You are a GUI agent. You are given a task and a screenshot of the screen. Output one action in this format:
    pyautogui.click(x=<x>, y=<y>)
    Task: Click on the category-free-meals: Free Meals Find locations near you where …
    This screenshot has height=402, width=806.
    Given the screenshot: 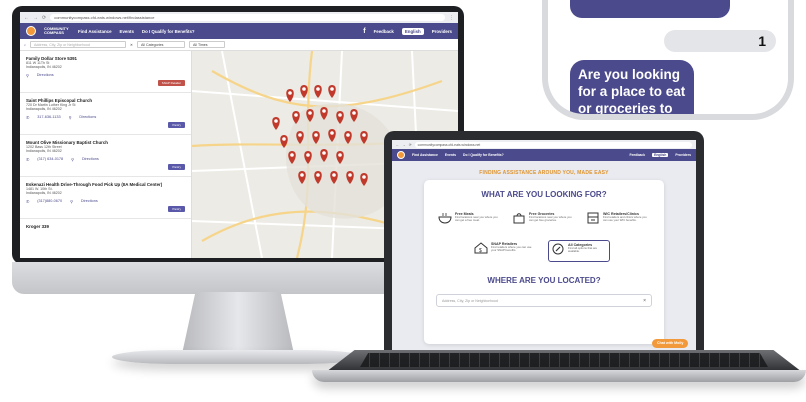 What is the action you would take?
    pyautogui.click(x=469, y=223)
    